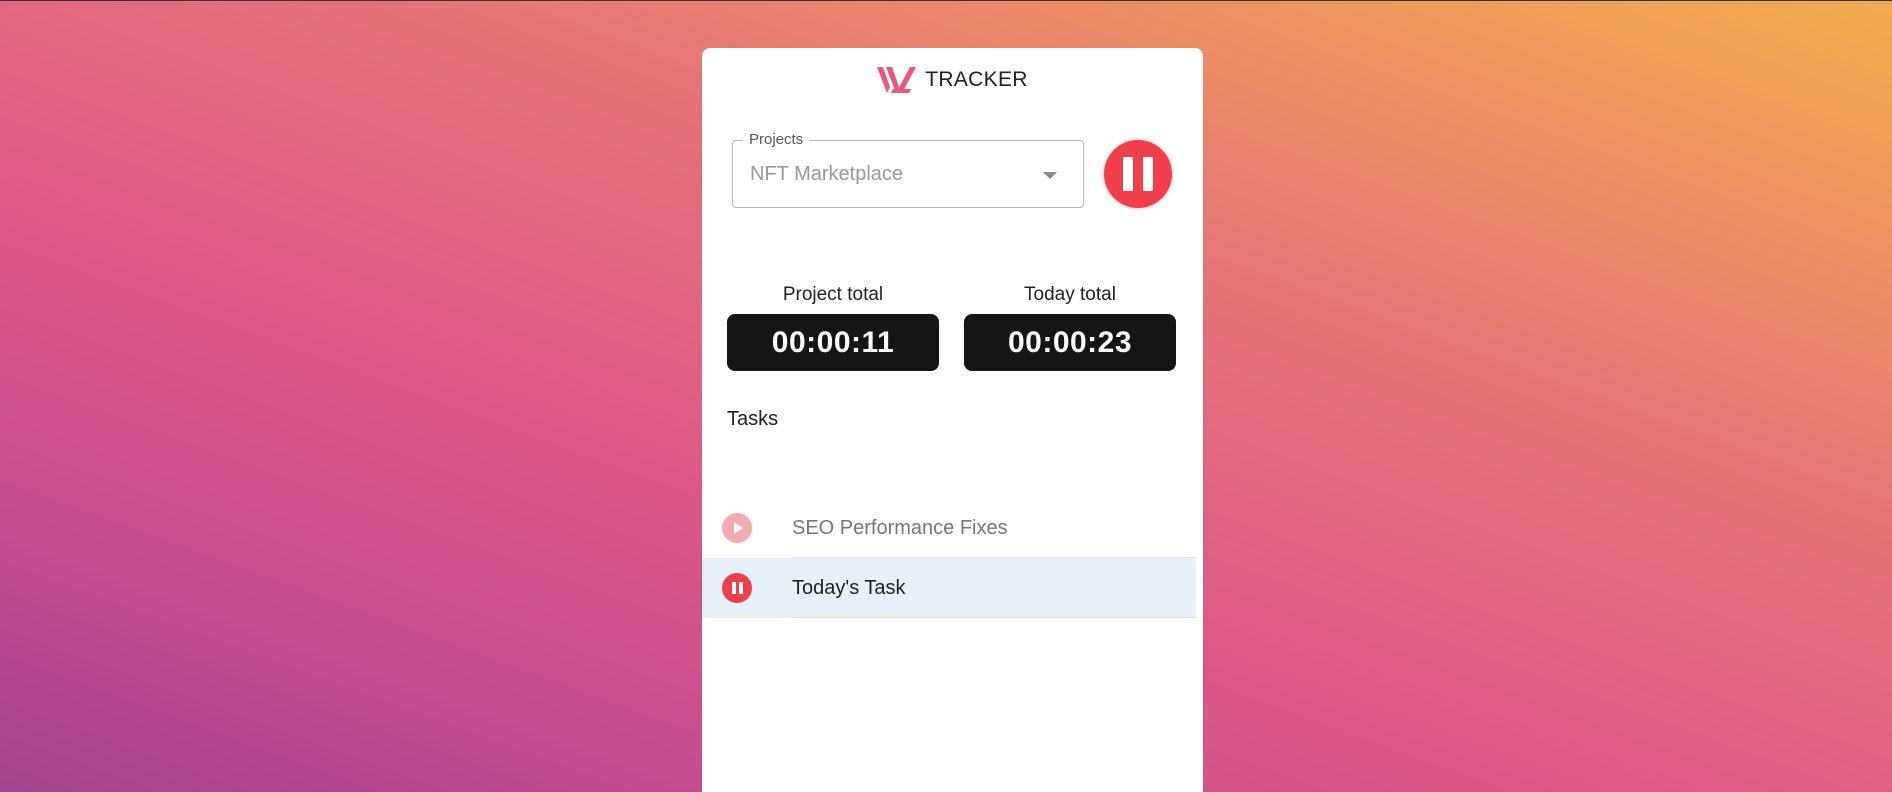 This screenshot has width=1892, height=792. I want to click on projects-select-value: NFT Marketplace, so click(827, 174).